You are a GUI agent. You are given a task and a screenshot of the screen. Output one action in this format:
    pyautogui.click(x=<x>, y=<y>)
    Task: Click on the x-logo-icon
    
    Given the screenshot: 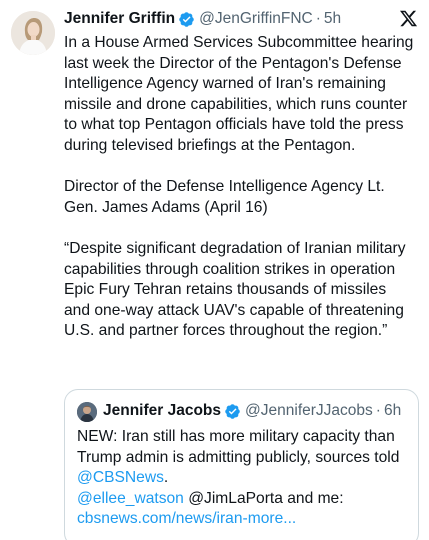 What is the action you would take?
    pyautogui.click(x=408, y=18)
    